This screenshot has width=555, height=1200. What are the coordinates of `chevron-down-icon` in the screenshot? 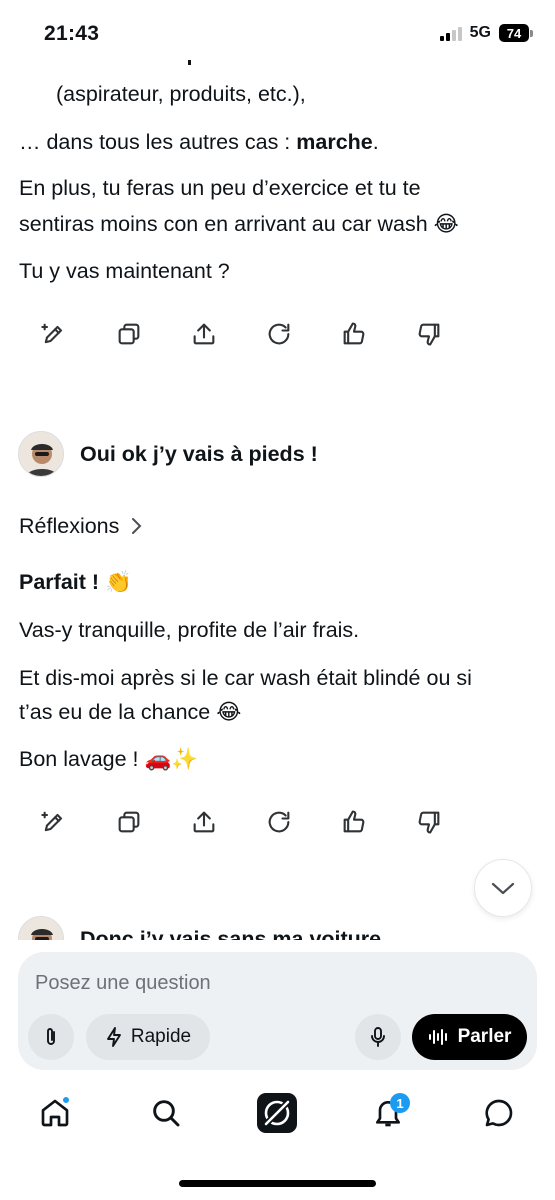 It's located at (503, 888).